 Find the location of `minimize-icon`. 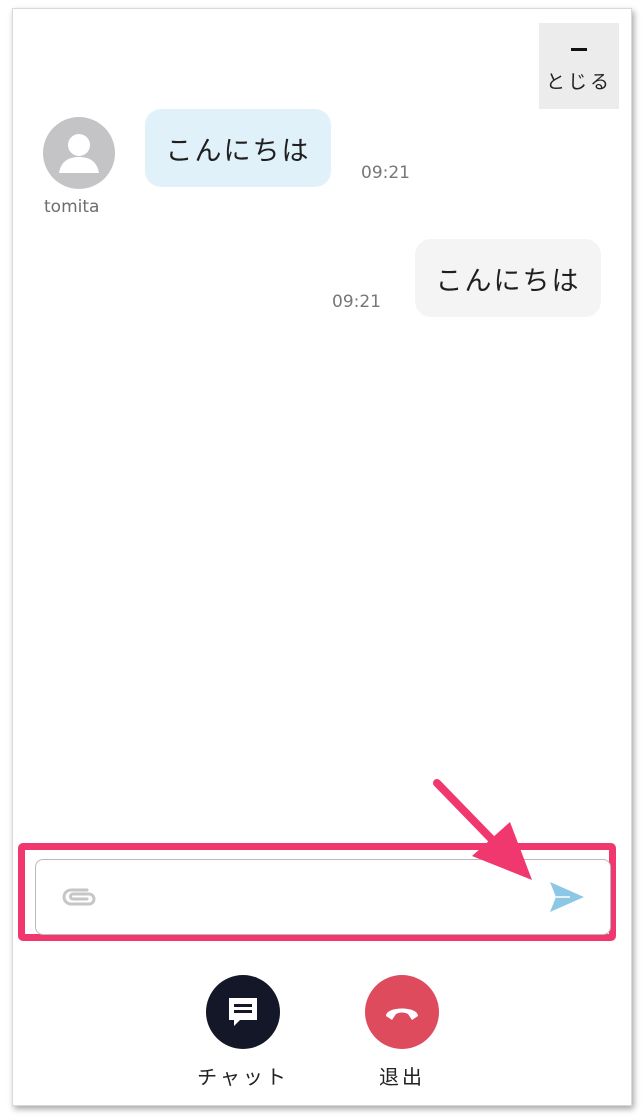

minimize-icon is located at coordinates (579, 49).